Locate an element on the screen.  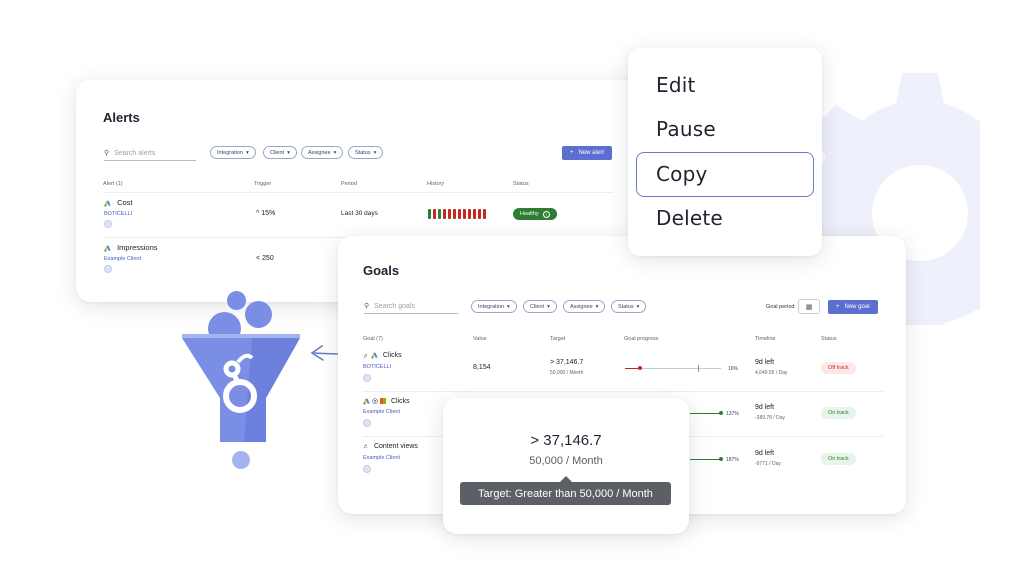
table-row: ◎ Clicks is located at coordinates (386, 401).